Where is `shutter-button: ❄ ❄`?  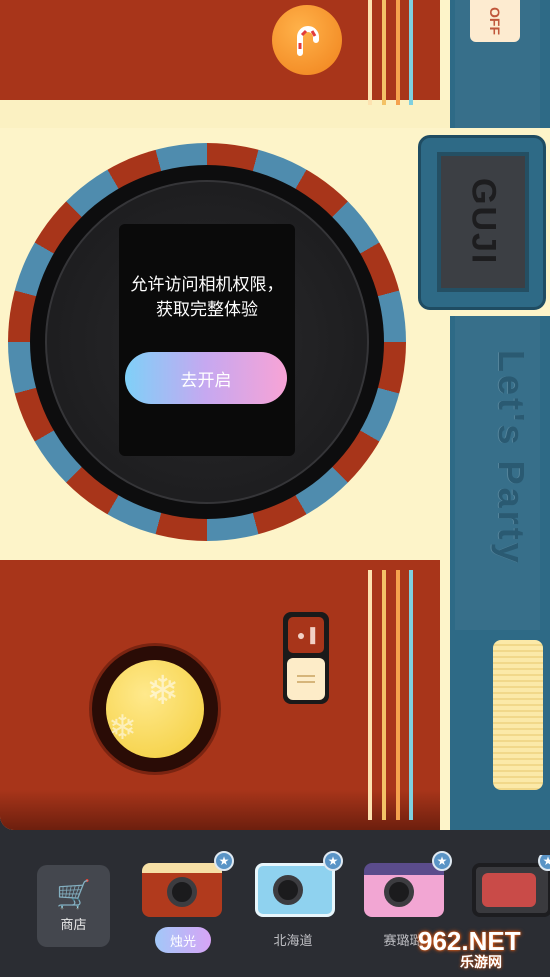 shutter-button: ❄ ❄ is located at coordinates (155, 709).